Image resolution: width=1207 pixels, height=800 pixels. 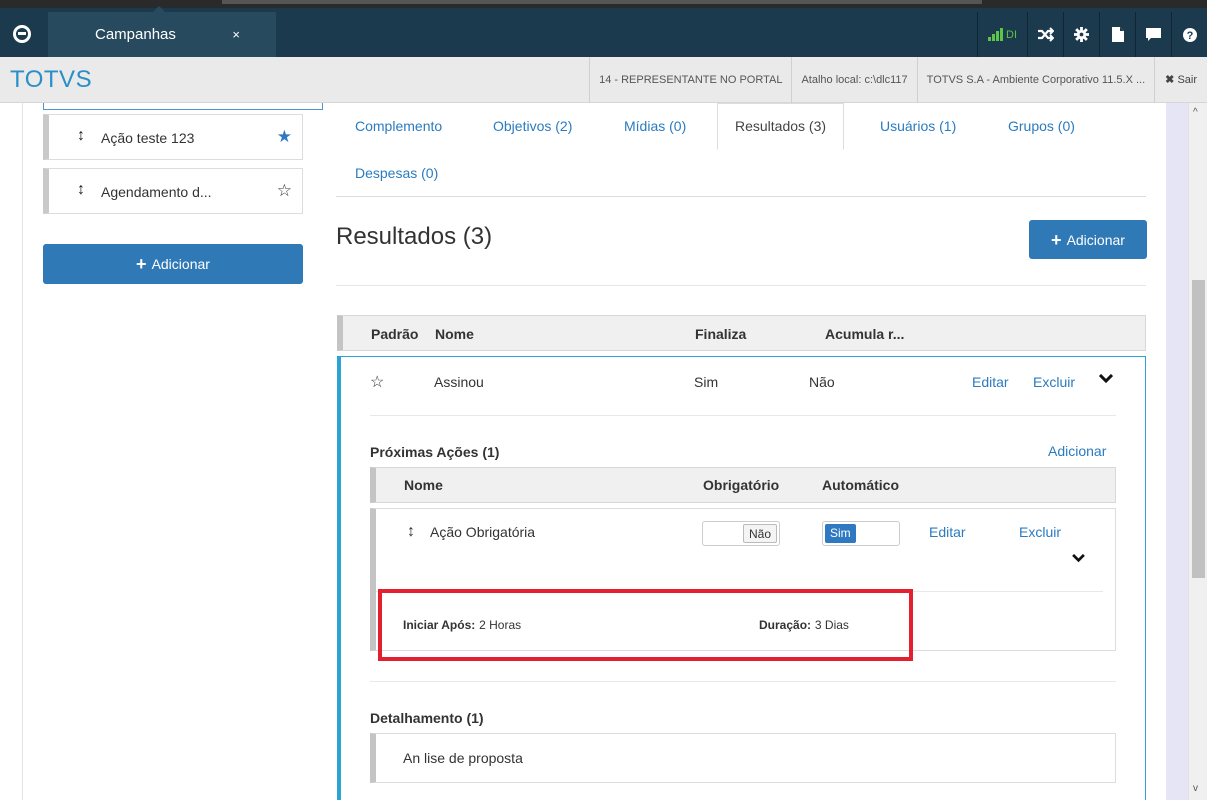 What do you see at coordinates (435, 452) in the screenshot?
I see `proximas-acoes-title: Próximas Ações (1)` at bounding box center [435, 452].